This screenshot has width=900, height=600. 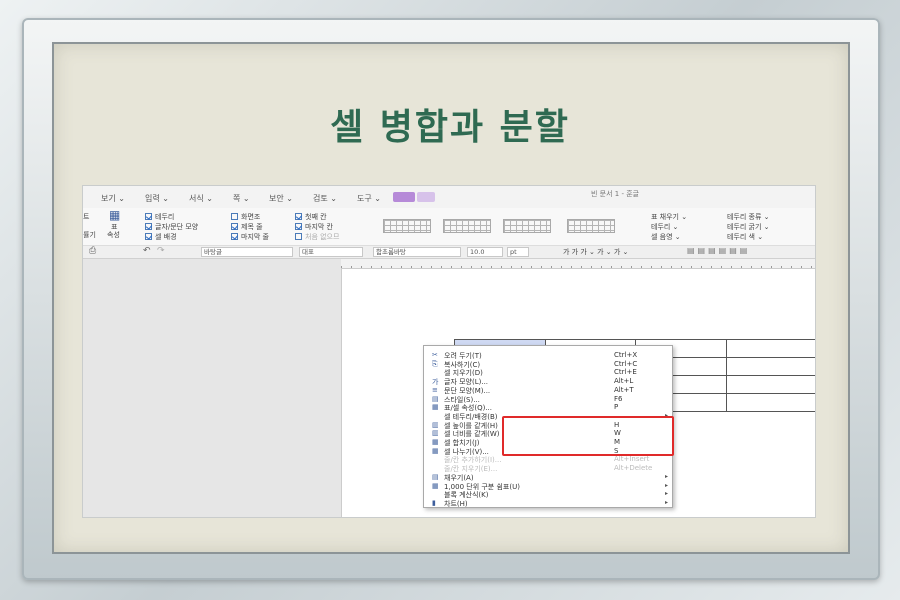 I want to click on undo-icon: ↶, so click(x=147, y=251).